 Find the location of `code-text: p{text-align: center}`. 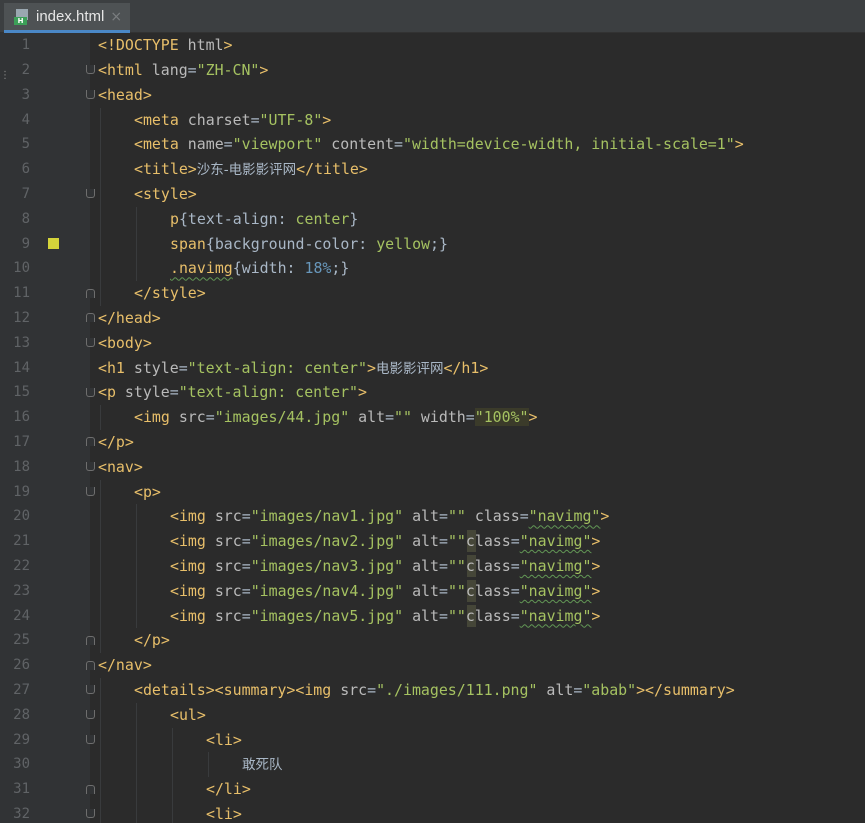

code-text: p{text-align: center} is located at coordinates (264, 219).